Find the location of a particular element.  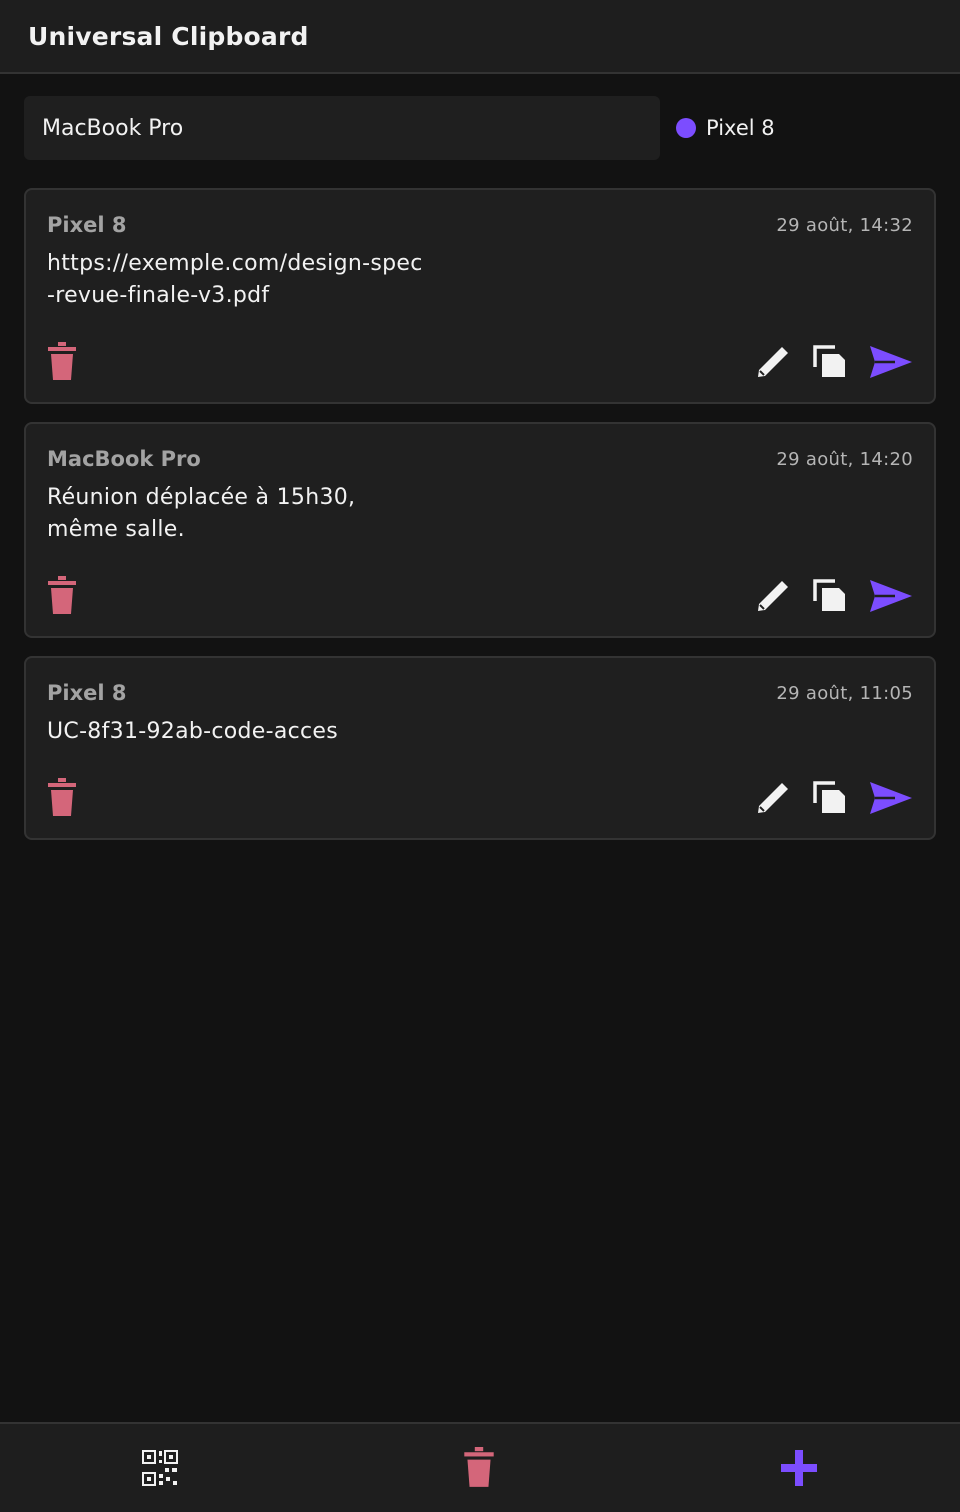

clear-all-button is located at coordinates (479, 1468).